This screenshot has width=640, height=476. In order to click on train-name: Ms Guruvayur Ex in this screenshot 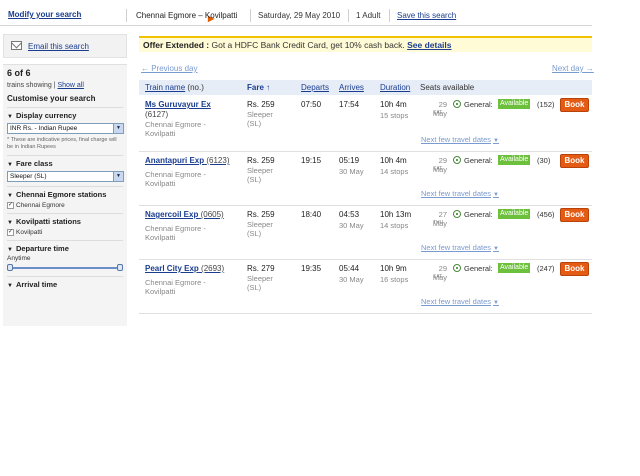, I will do `click(178, 104)`.